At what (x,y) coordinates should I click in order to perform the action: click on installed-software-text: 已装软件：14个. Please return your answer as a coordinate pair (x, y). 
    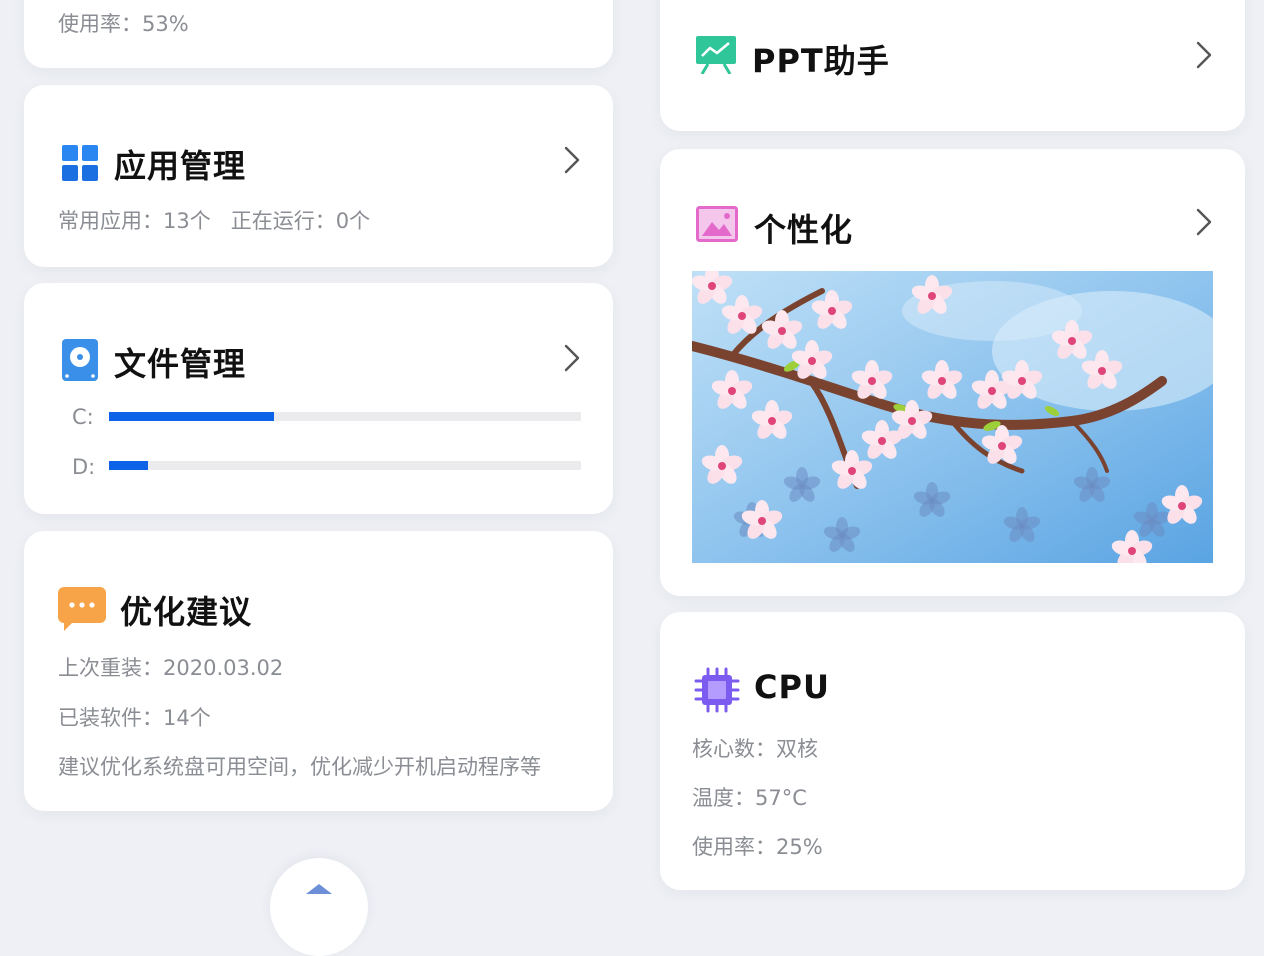
    Looking at the image, I should click on (134, 718).